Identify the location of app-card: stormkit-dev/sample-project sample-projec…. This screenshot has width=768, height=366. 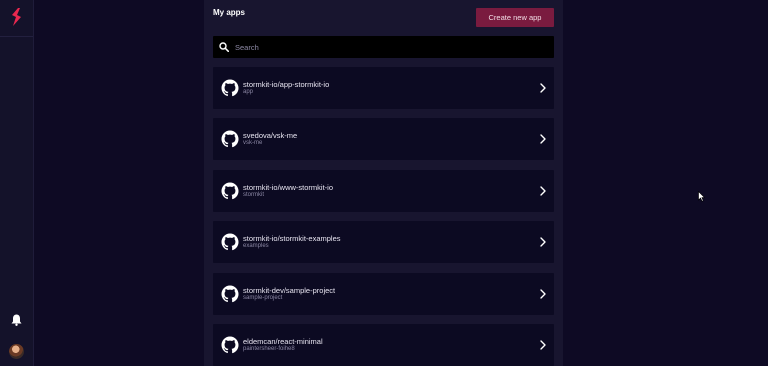
(383, 293).